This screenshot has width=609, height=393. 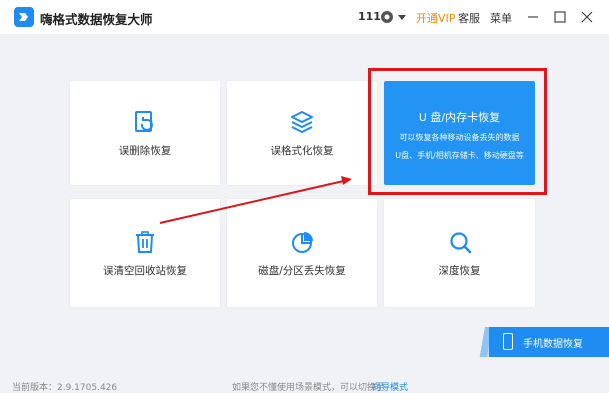 What do you see at coordinates (508, 341) in the screenshot?
I see `phone-icon` at bounding box center [508, 341].